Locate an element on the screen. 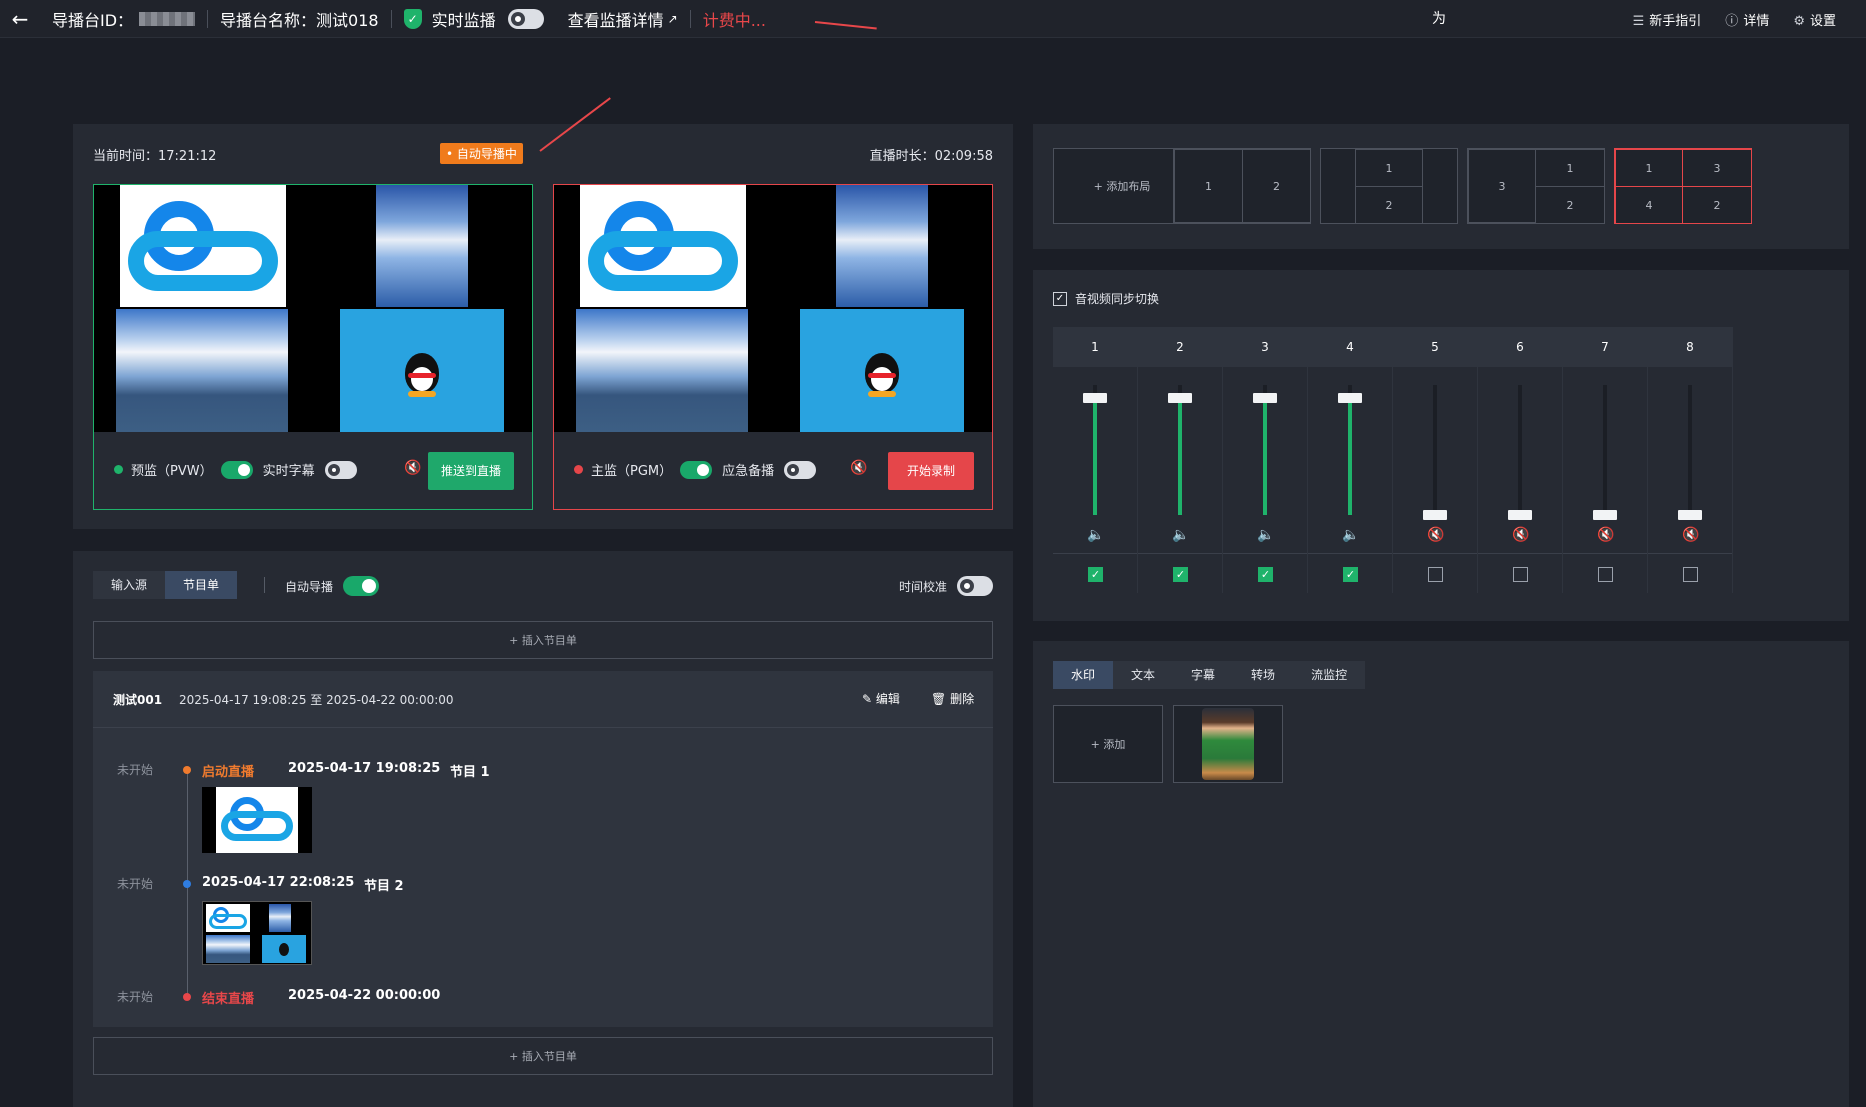 The image size is (1866, 1107). monitor-detail-link: 查看监播详情 ↗ is located at coordinates (623, 19).